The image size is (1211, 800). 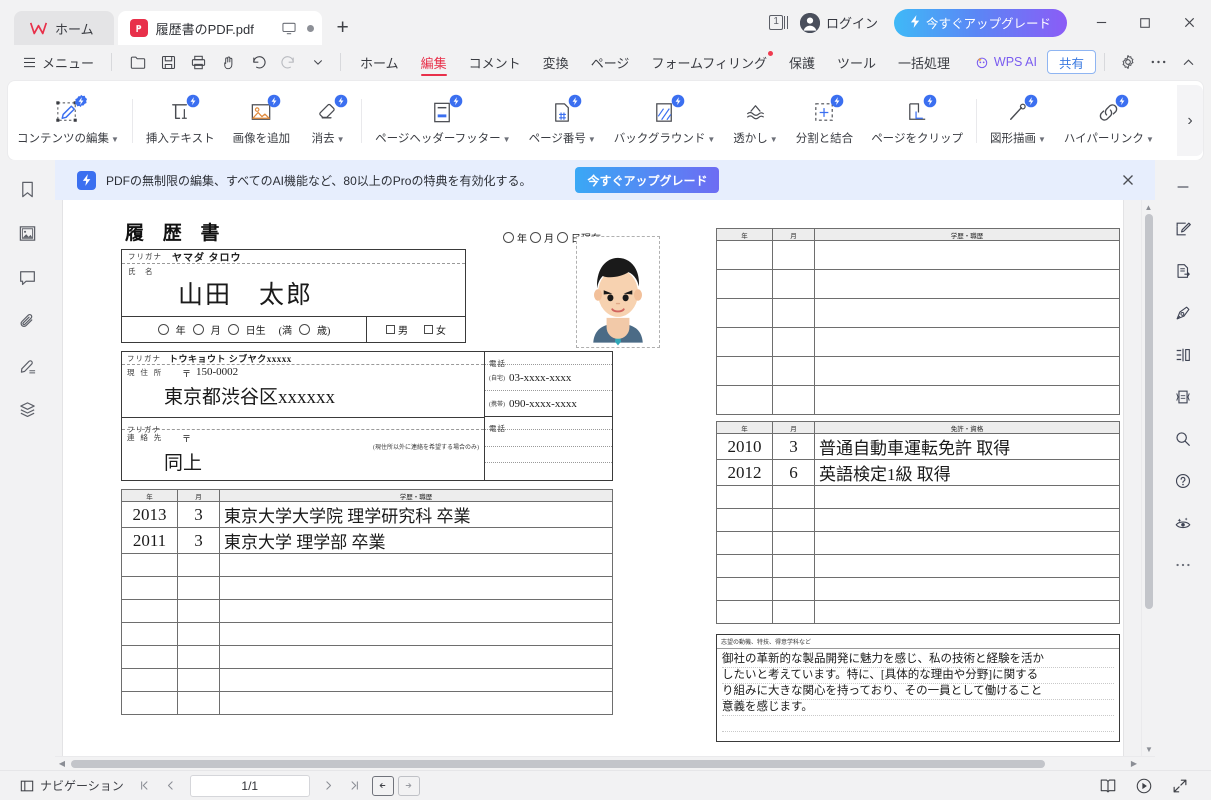 What do you see at coordinates (28, 189) in the screenshot?
I see `bookmark-icon` at bounding box center [28, 189].